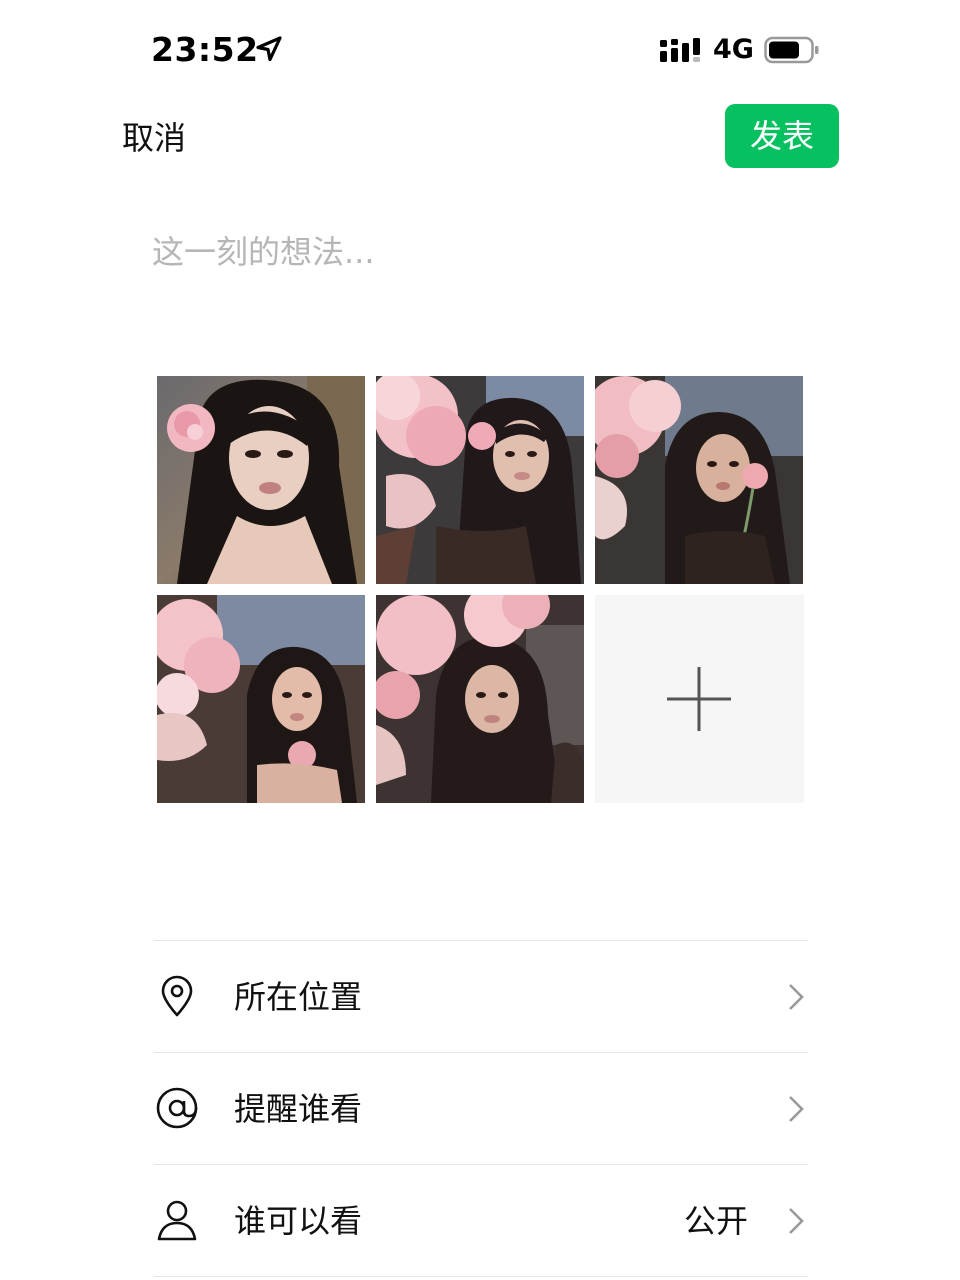 The width and height of the screenshot is (960, 1280). What do you see at coordinates (177, 1108) in the screenshot?
I see `at-icon` at bounding box center [177, 1108].